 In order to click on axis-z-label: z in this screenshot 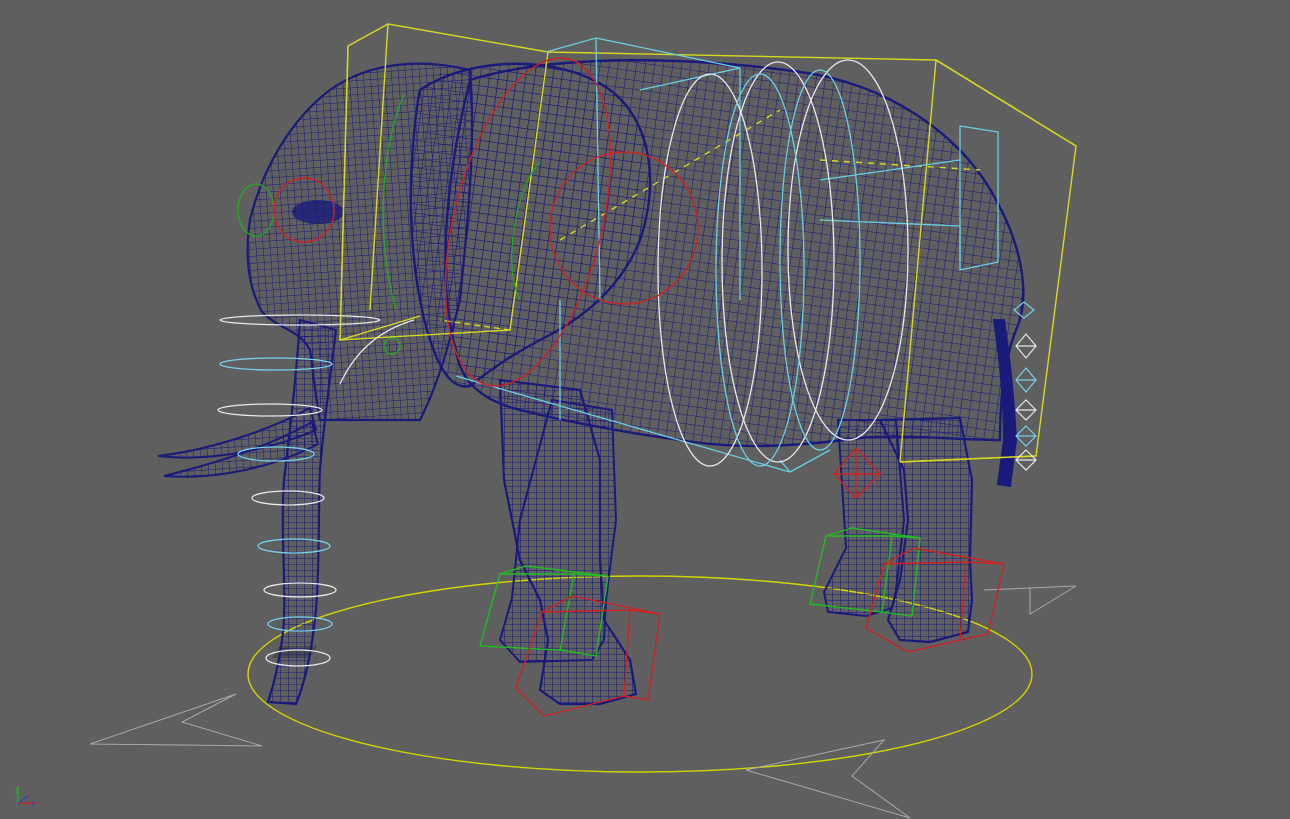, I will do `click(33, 803)`.